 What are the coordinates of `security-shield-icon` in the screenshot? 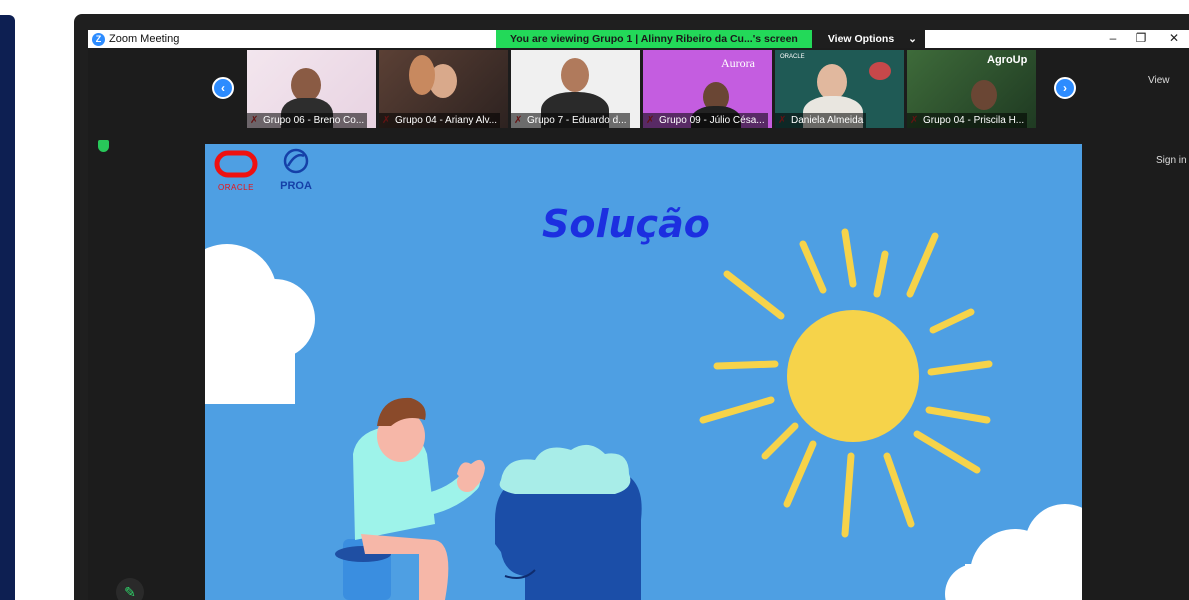 It's located at (103, 146).